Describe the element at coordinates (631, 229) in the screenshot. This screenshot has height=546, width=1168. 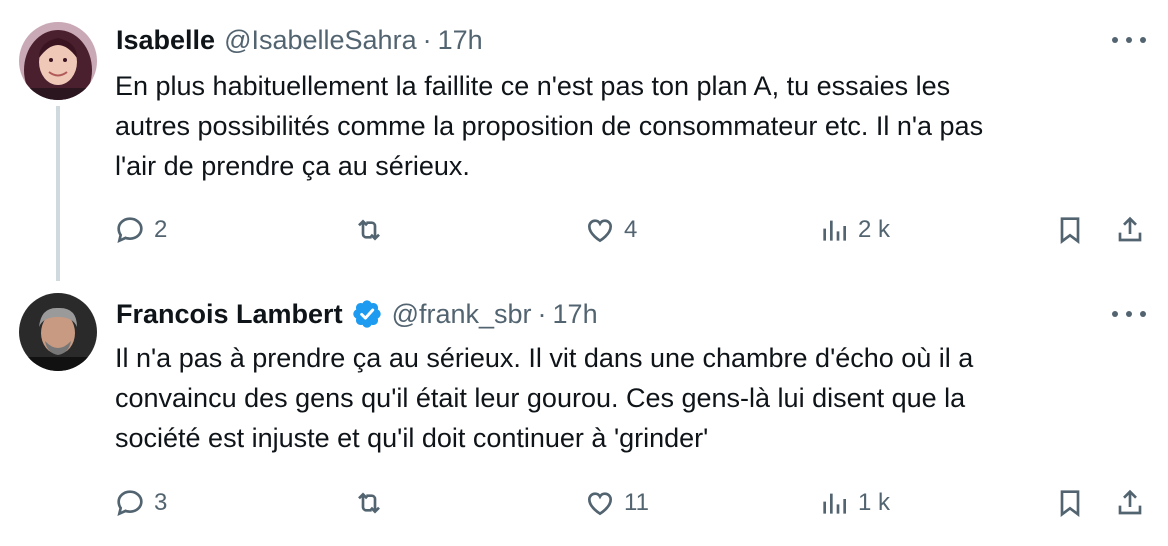
I see `like-count: 4` at that location.